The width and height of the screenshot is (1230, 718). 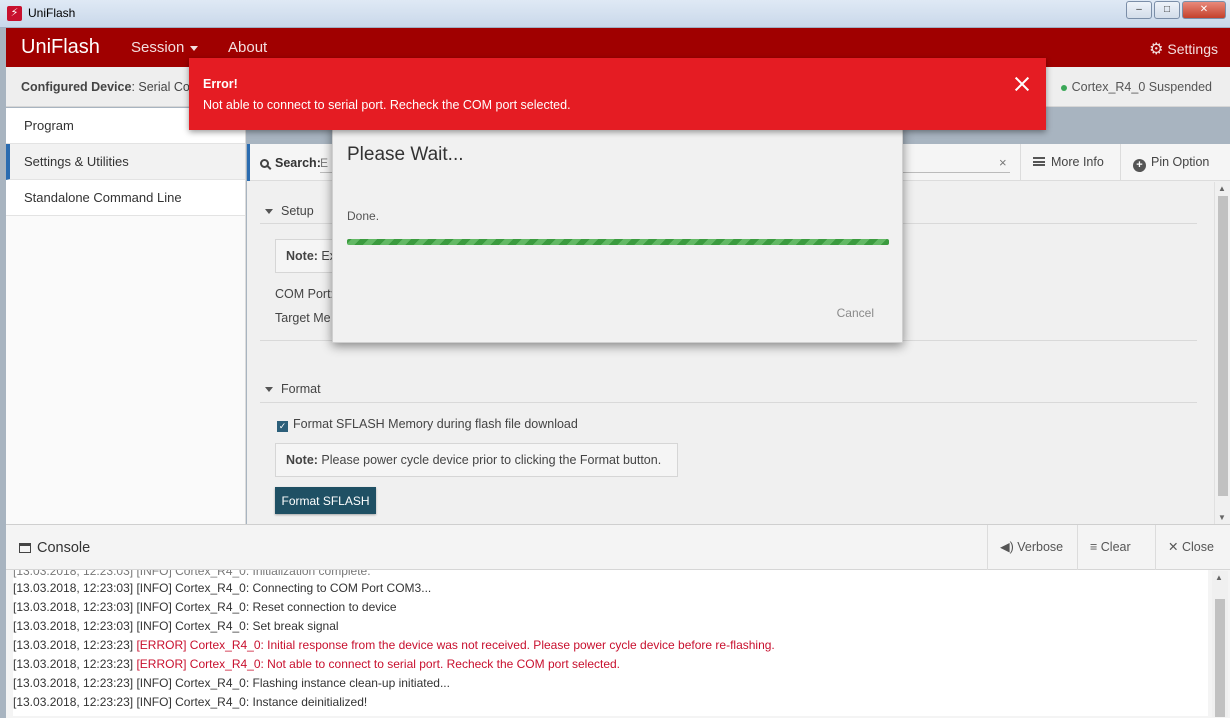 What do you see at coordinates (1139, 165) in the screenshot?
I see `plus-circle-icon: +` at bounding box center [1139, 165].